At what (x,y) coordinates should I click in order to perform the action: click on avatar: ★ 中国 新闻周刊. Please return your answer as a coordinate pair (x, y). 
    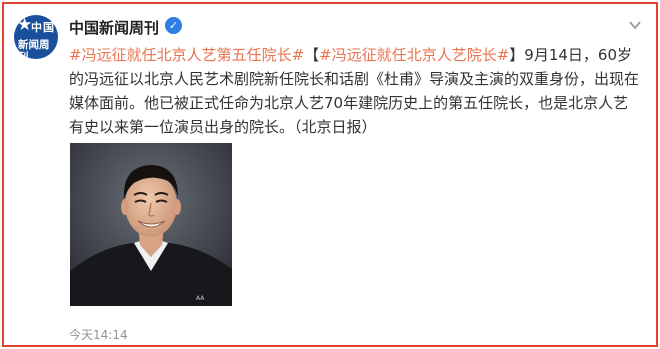
    Looking at the image, I should click on (36, 37).